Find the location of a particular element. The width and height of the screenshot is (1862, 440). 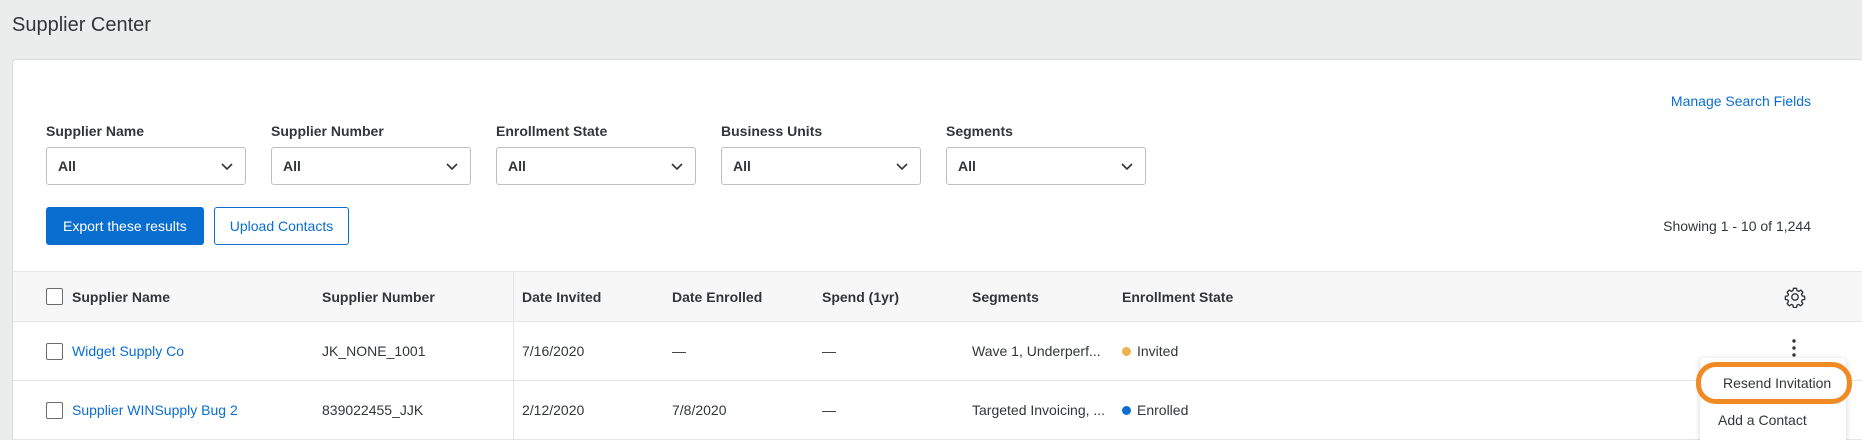

business-units-select: All is located at coordinates (821, 166).